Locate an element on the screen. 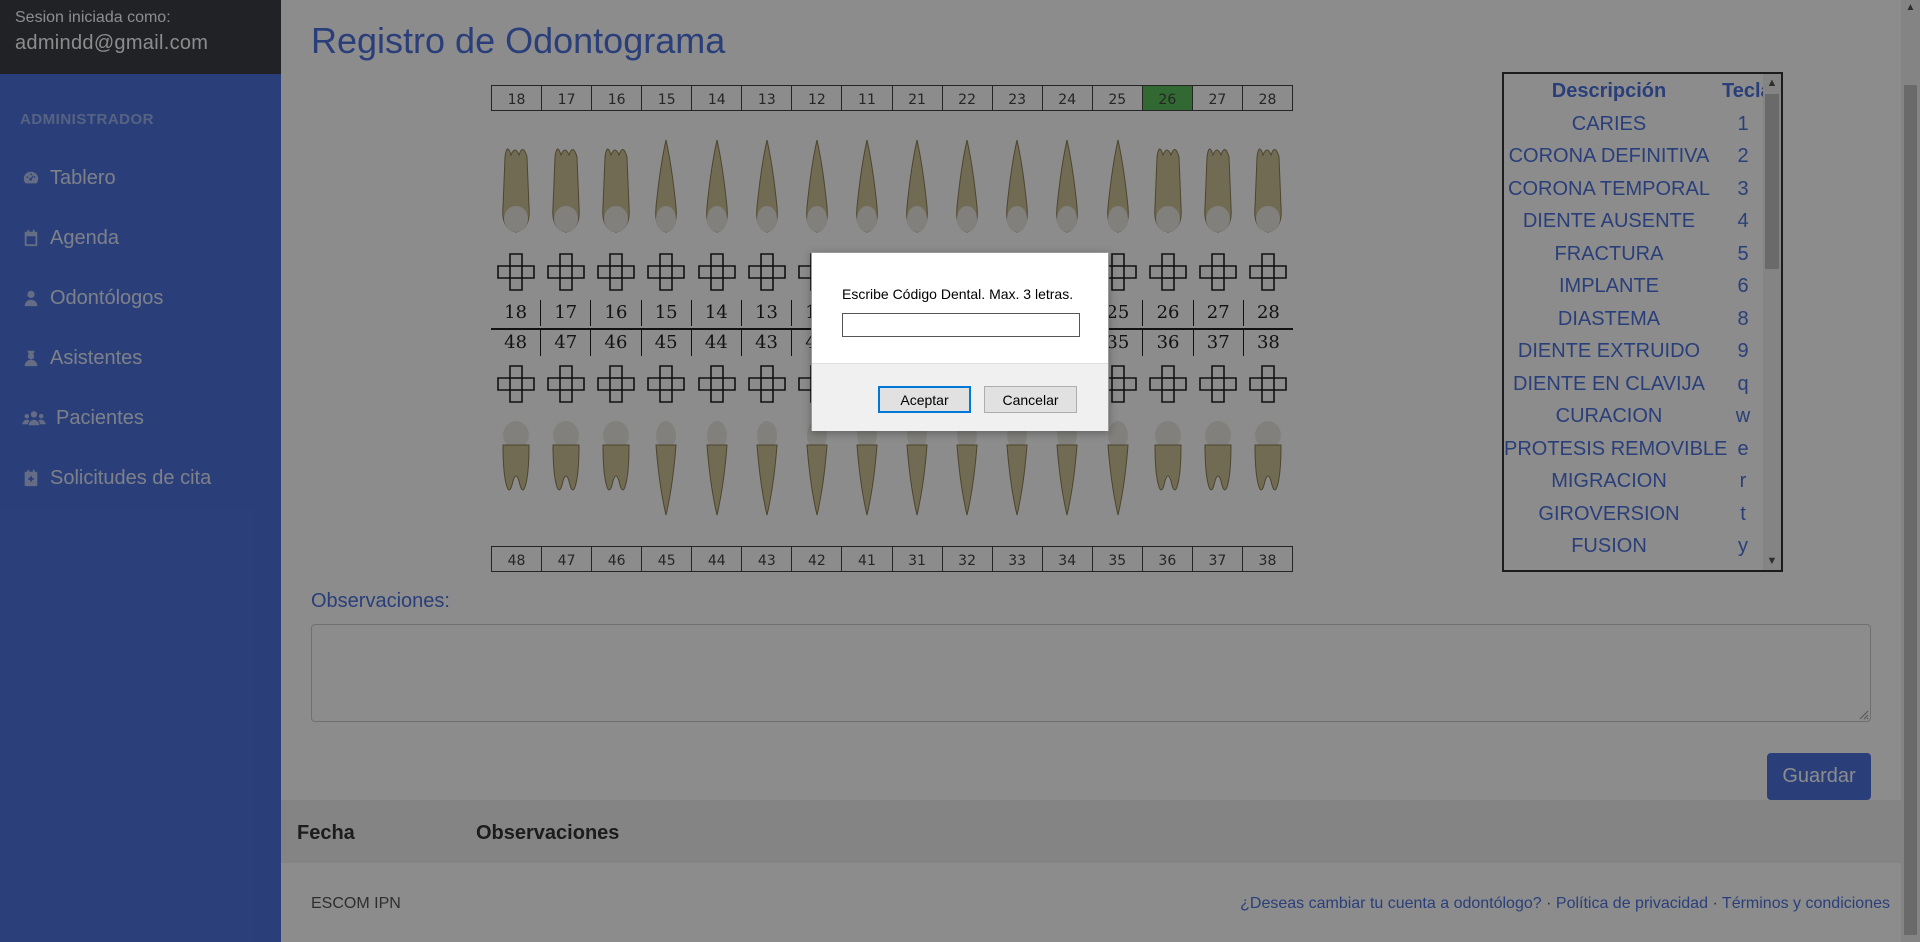 The image size is (1920, 942). dialog-footer: Aceptar Cancelar is located at coordinates (960, 397).